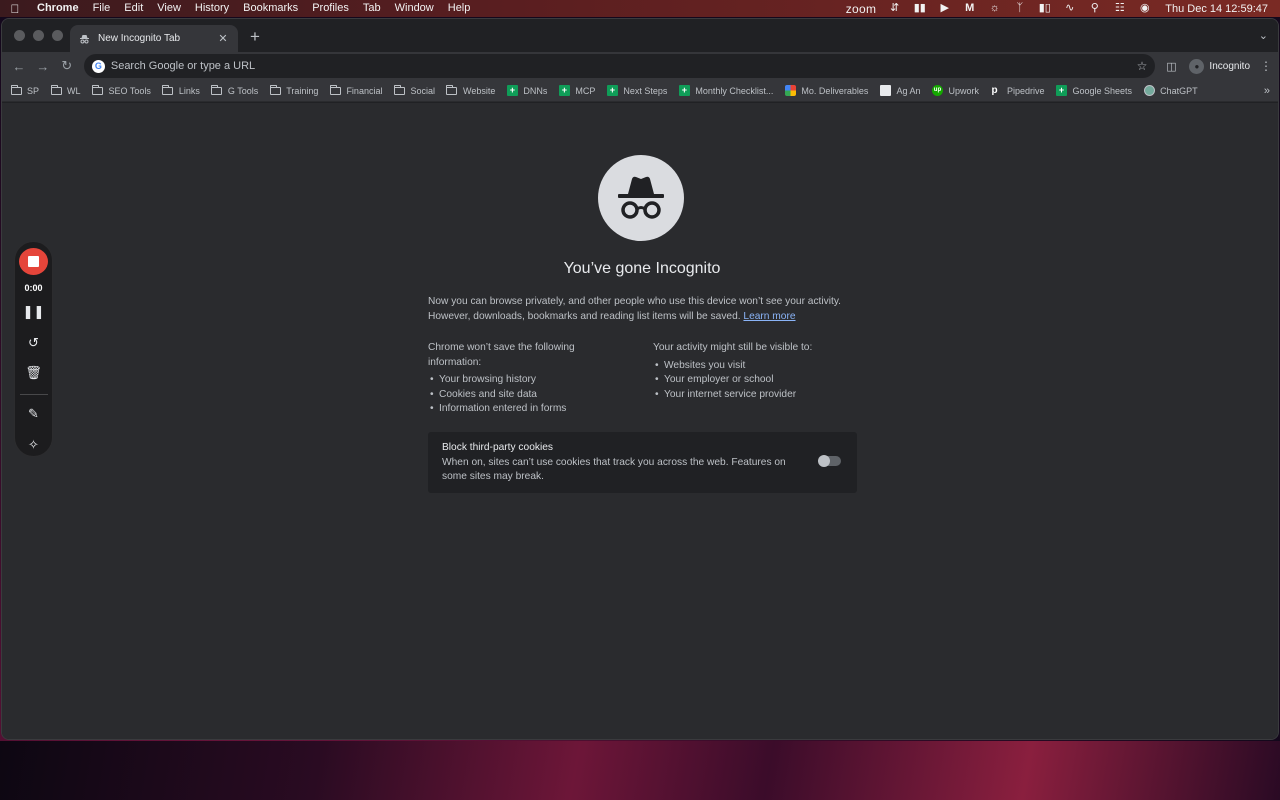 This screenshot has height=800, width=1280. I want to click on bookmark-item: + Google Sheets, so click(1094, 90).